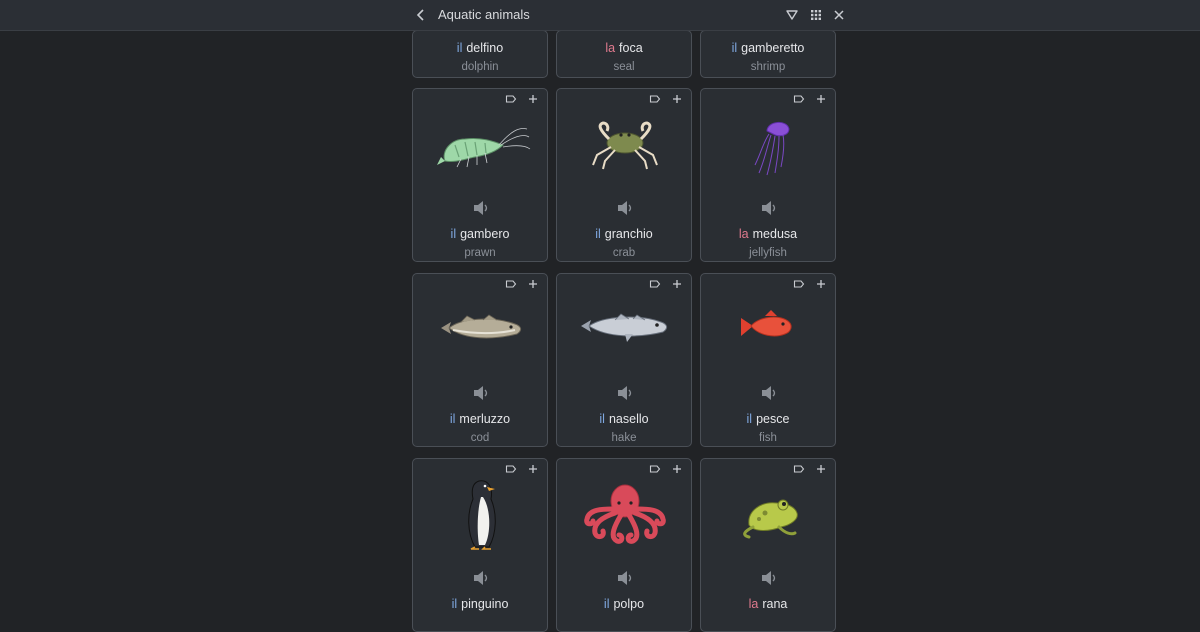  I want to click on vocab-card-nasello: il nasello hake, so click(624, 360).